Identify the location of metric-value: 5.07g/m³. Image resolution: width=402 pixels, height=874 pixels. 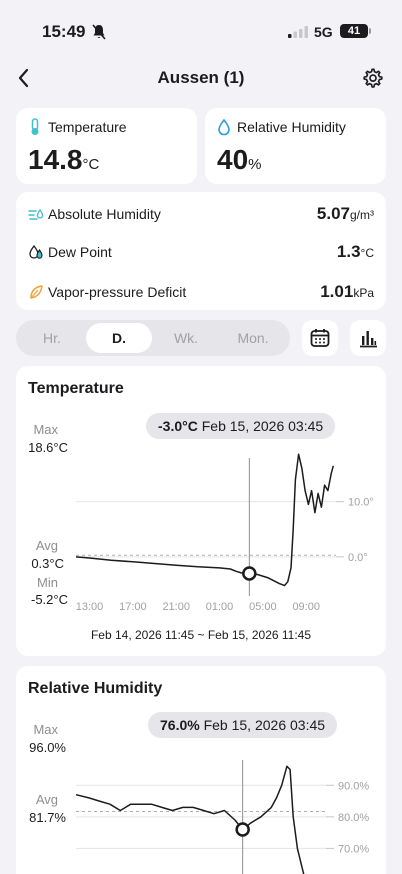
(345, 214).